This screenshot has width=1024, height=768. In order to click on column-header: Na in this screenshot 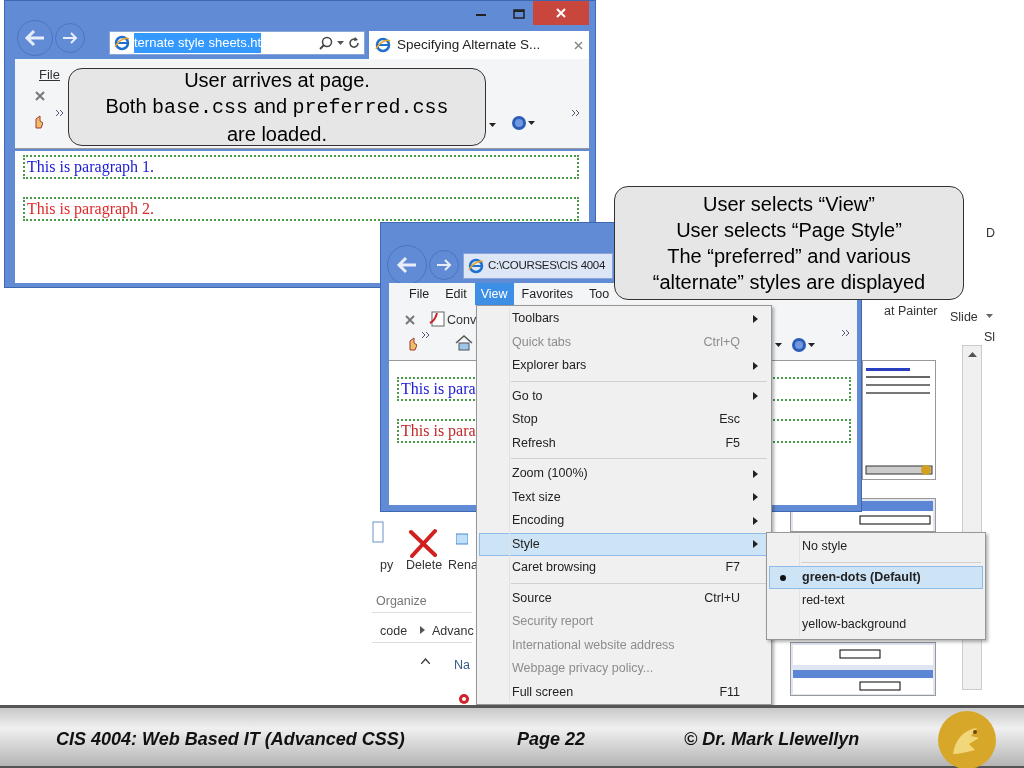, I will do `click(462, 665)`.